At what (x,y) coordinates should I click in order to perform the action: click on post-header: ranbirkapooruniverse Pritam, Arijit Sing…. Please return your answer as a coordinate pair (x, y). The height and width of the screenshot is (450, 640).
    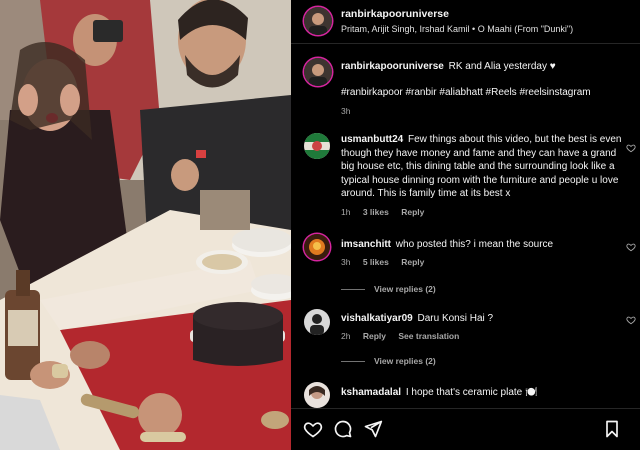
    Looking at the image, I should click on (465, 22).